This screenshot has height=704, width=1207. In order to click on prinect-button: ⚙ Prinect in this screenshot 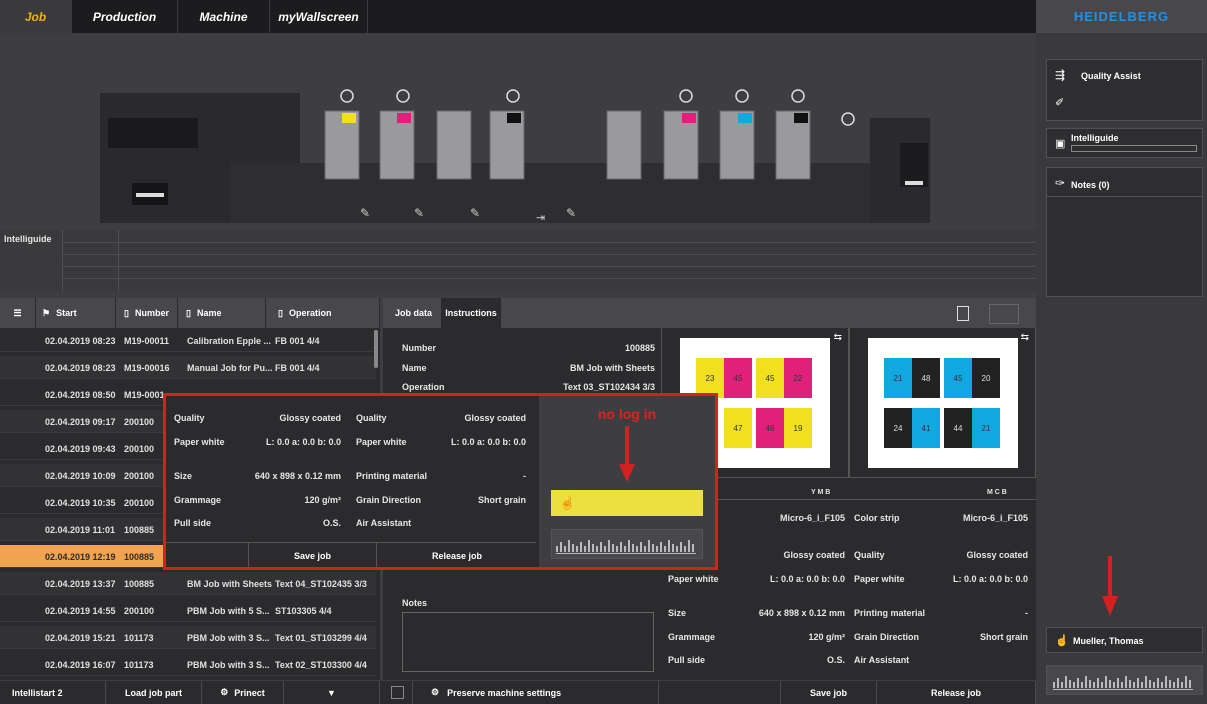, I will do `click(243, 692)`.